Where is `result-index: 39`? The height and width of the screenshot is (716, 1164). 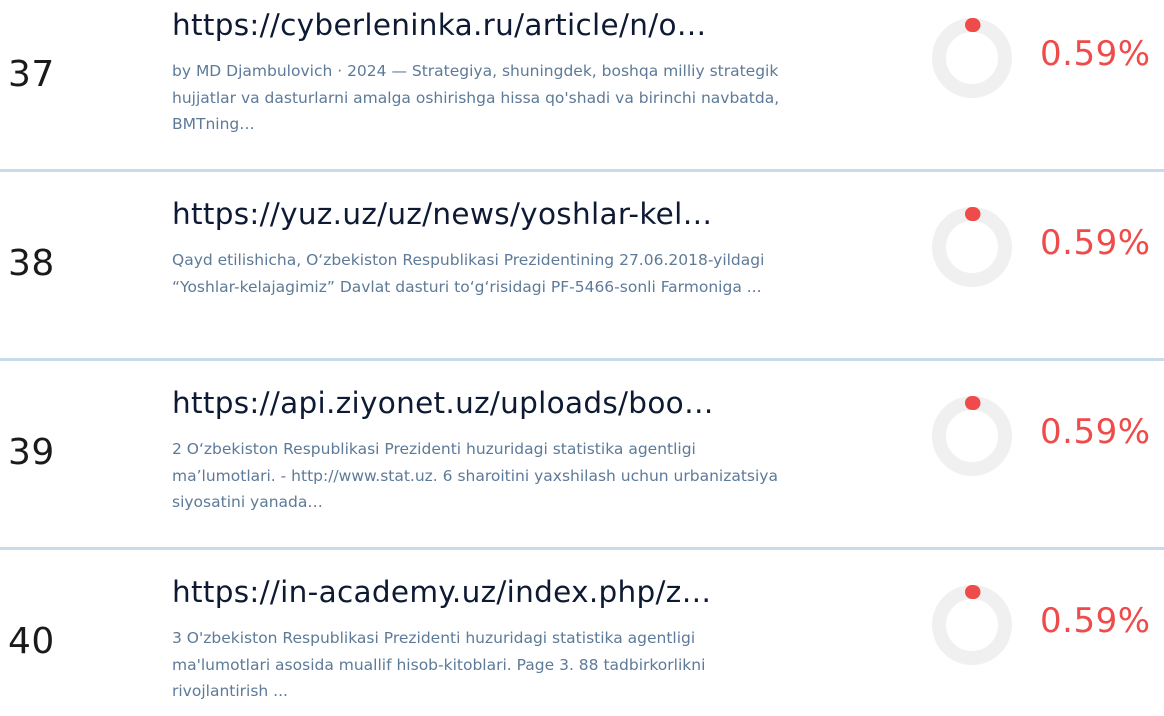 result-index: 39 is located at coordinates (31, 452).